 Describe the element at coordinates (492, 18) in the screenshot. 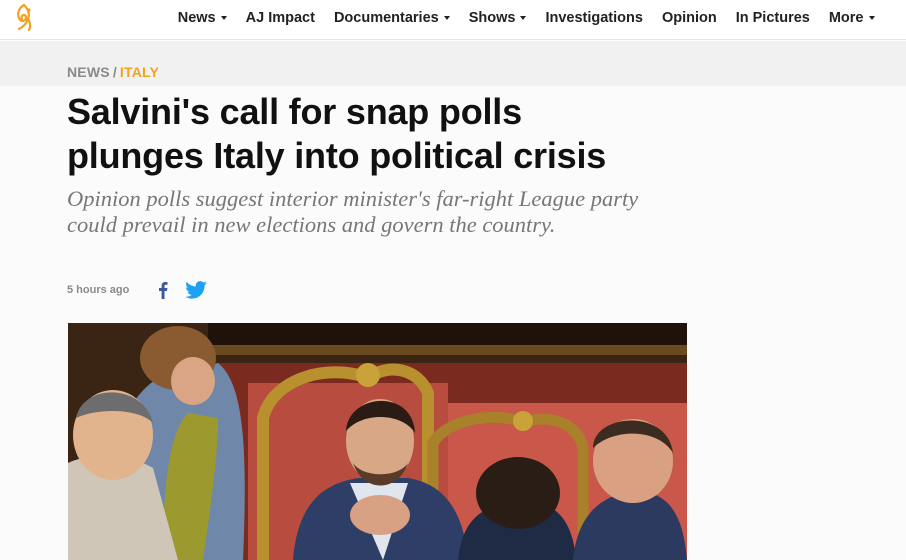

I see `nav-item-label: Shows` at that location.